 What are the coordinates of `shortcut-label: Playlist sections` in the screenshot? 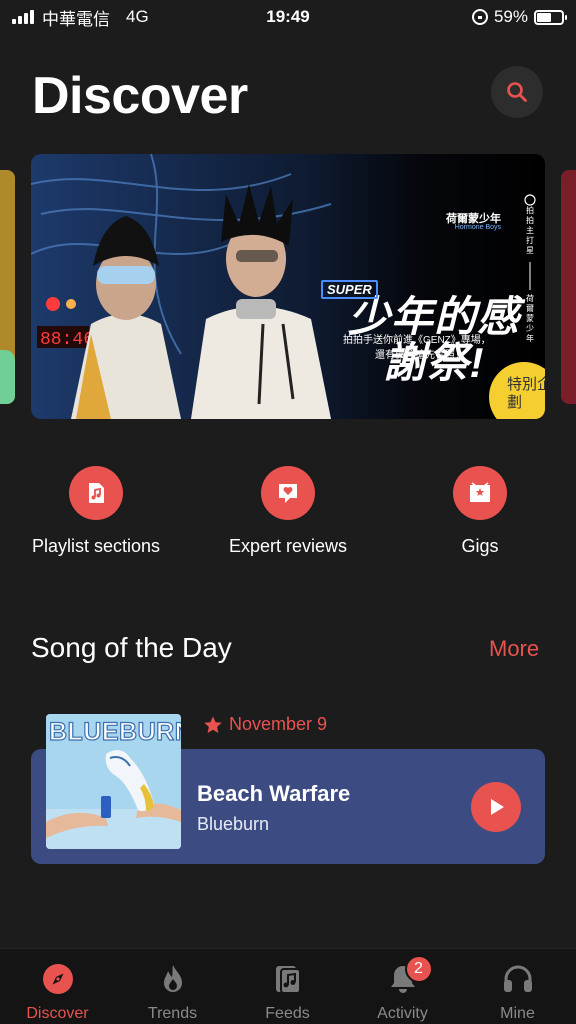 It's located at (96, 546).